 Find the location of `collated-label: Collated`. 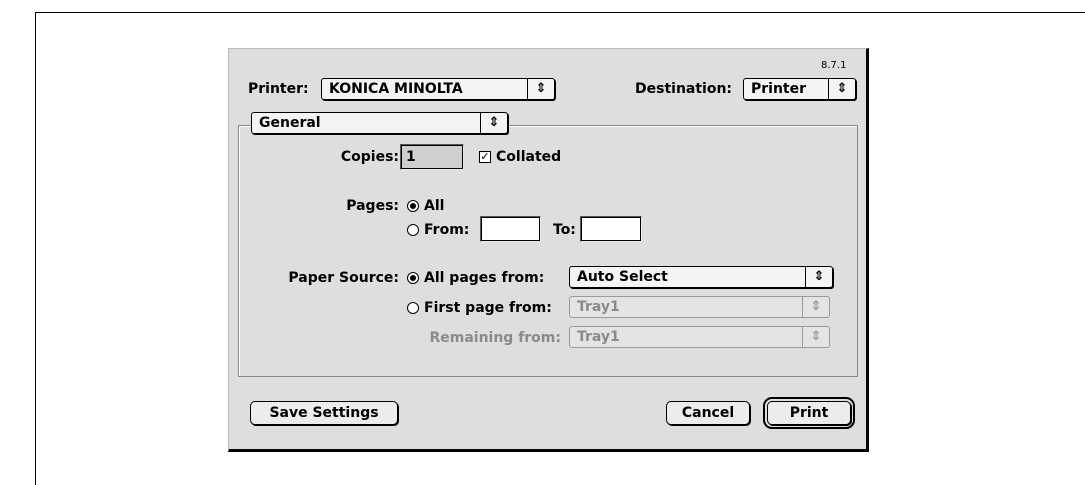

collated-label: Collated is located at coordinates (529, 157).